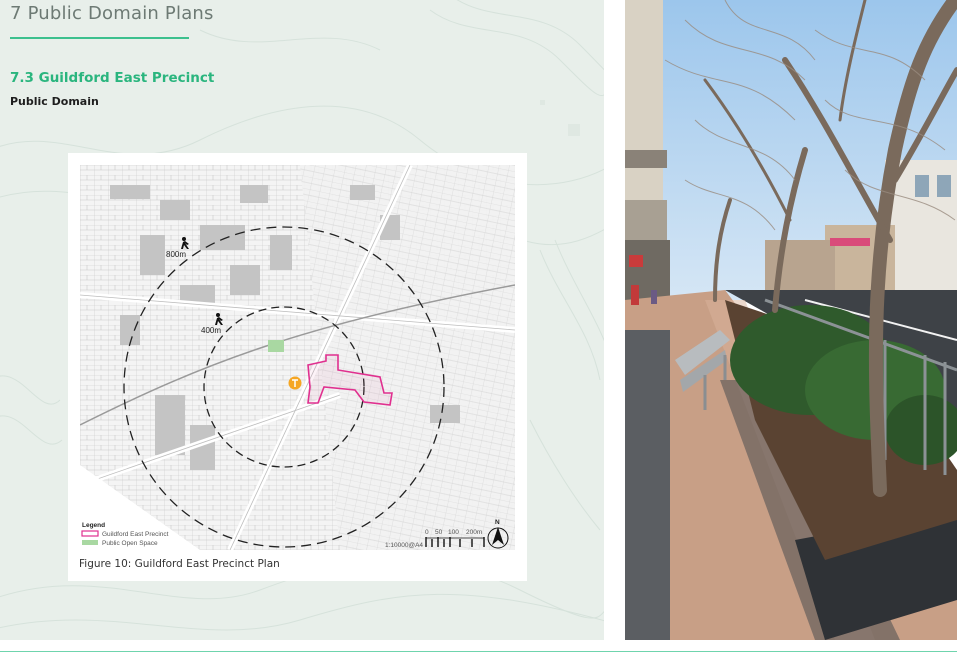 The image size is (957, 661). What do you see at coordinates (478, 651) in the screenshot?
I see `page-footer-rule` at bounding box center [478, 651].